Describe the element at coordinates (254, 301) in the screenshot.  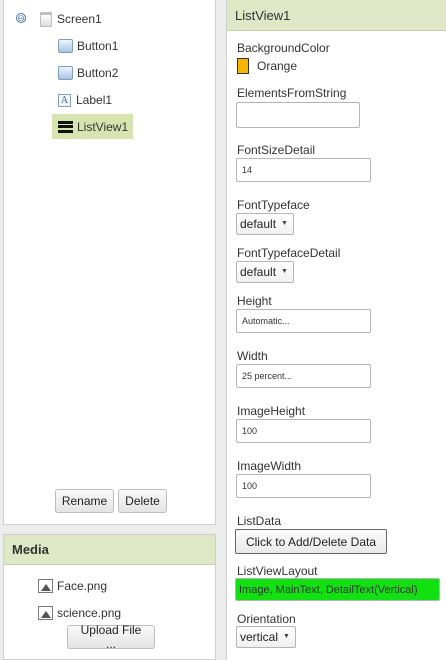
I see `height-label: Height` at that location.